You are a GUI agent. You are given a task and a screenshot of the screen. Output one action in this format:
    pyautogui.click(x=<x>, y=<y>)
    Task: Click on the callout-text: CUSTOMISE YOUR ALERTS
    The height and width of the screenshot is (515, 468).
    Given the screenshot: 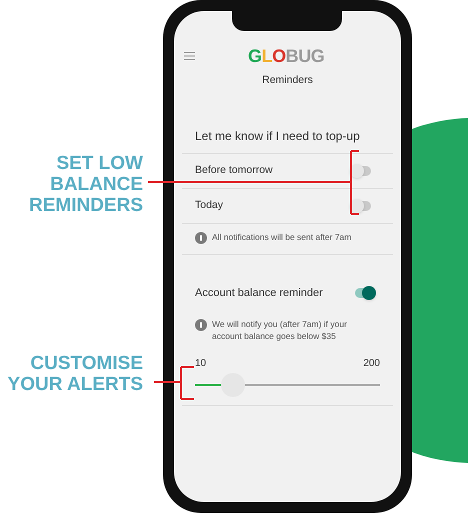 What is the action you would take?
    pyautogui.click(x=75, y=374)
    